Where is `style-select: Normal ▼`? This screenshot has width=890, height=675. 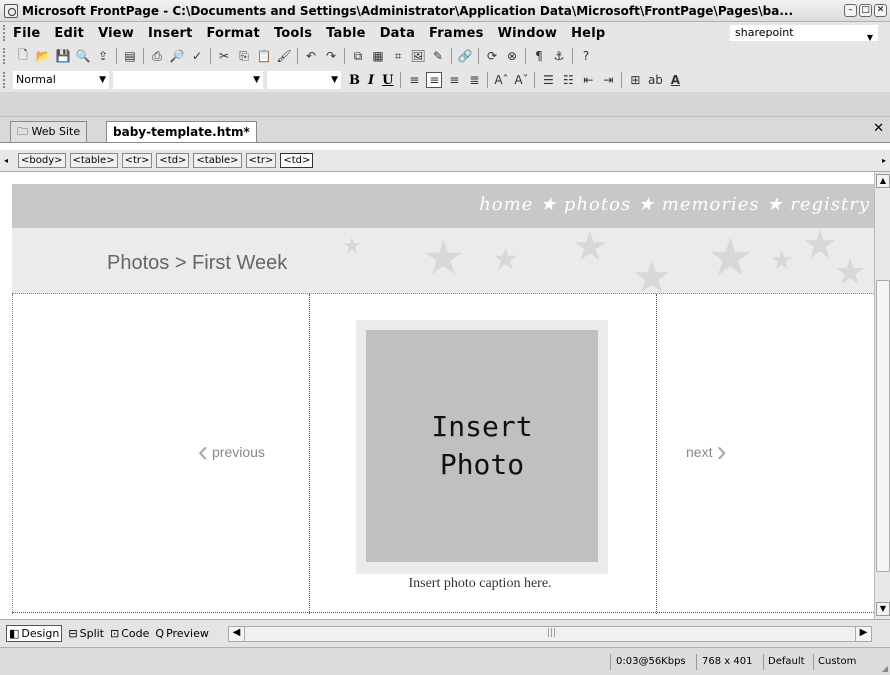 style-select: Normal ▼ is located at coordinates (61, 80).